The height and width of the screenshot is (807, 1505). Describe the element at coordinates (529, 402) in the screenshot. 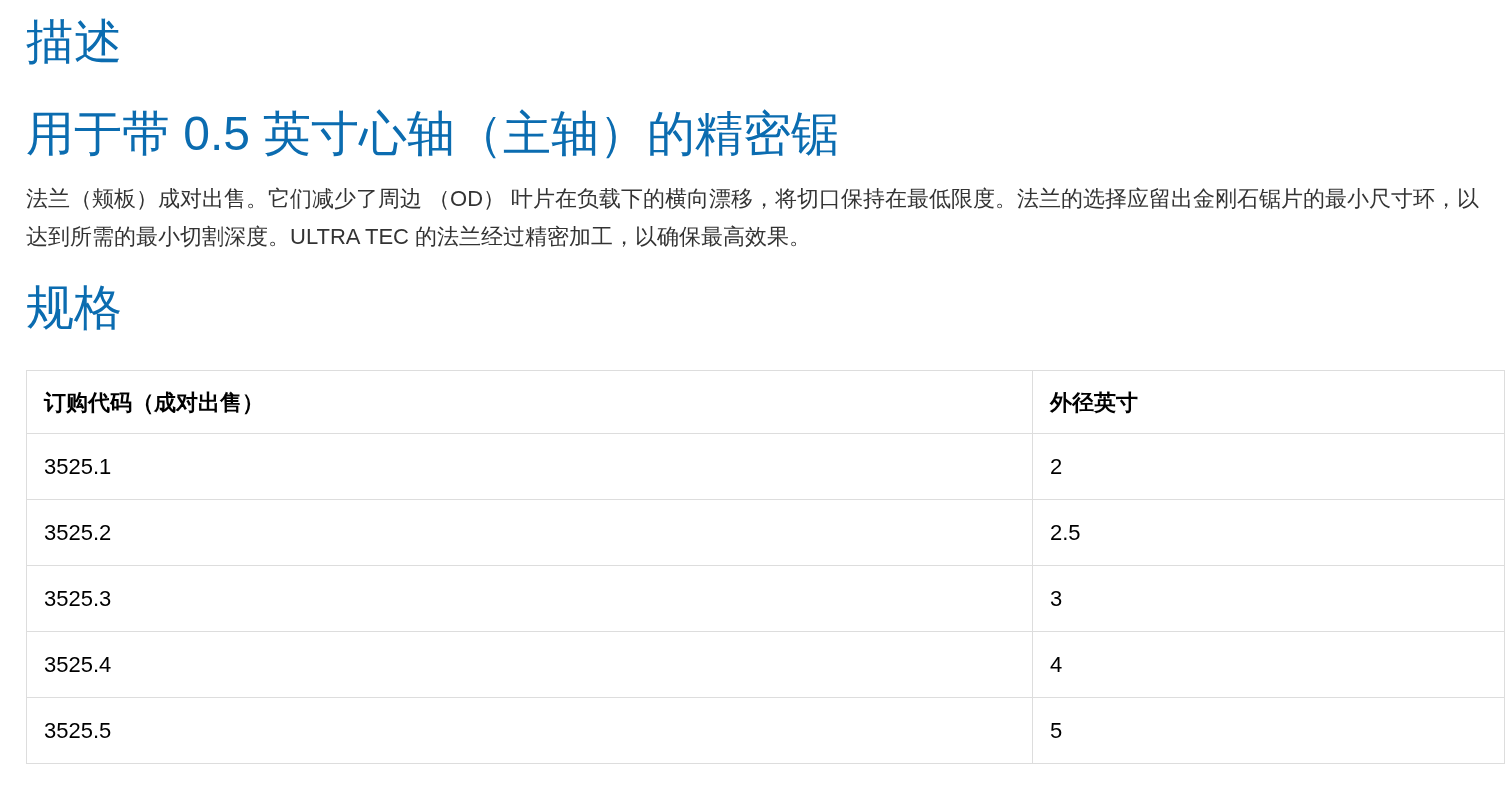

I see `column-header: 订购代码（成对出售）` at that location.